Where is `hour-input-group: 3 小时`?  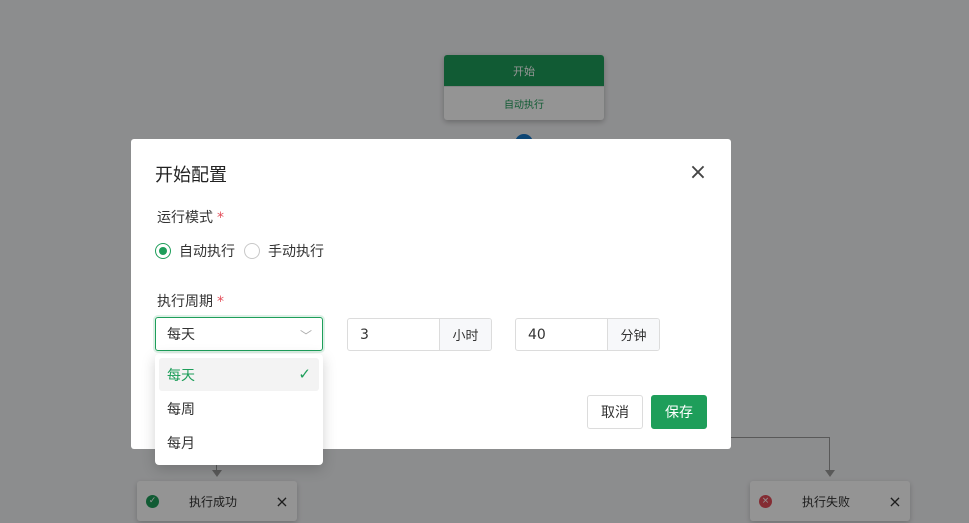
hour-input-group: 3 小时 is located at coordinates (419, 334).